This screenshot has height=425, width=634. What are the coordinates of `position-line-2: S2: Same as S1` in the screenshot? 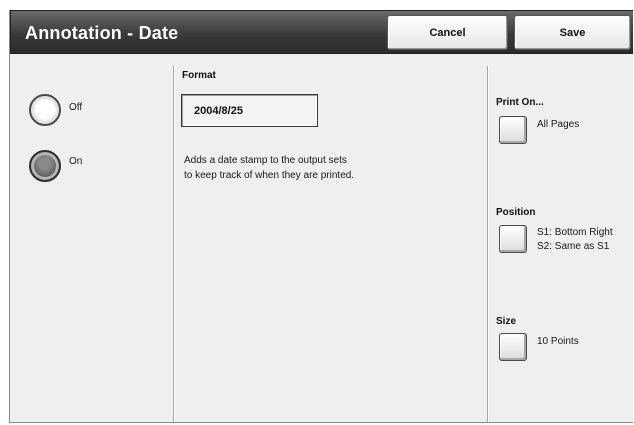 It's located at (573, 246).